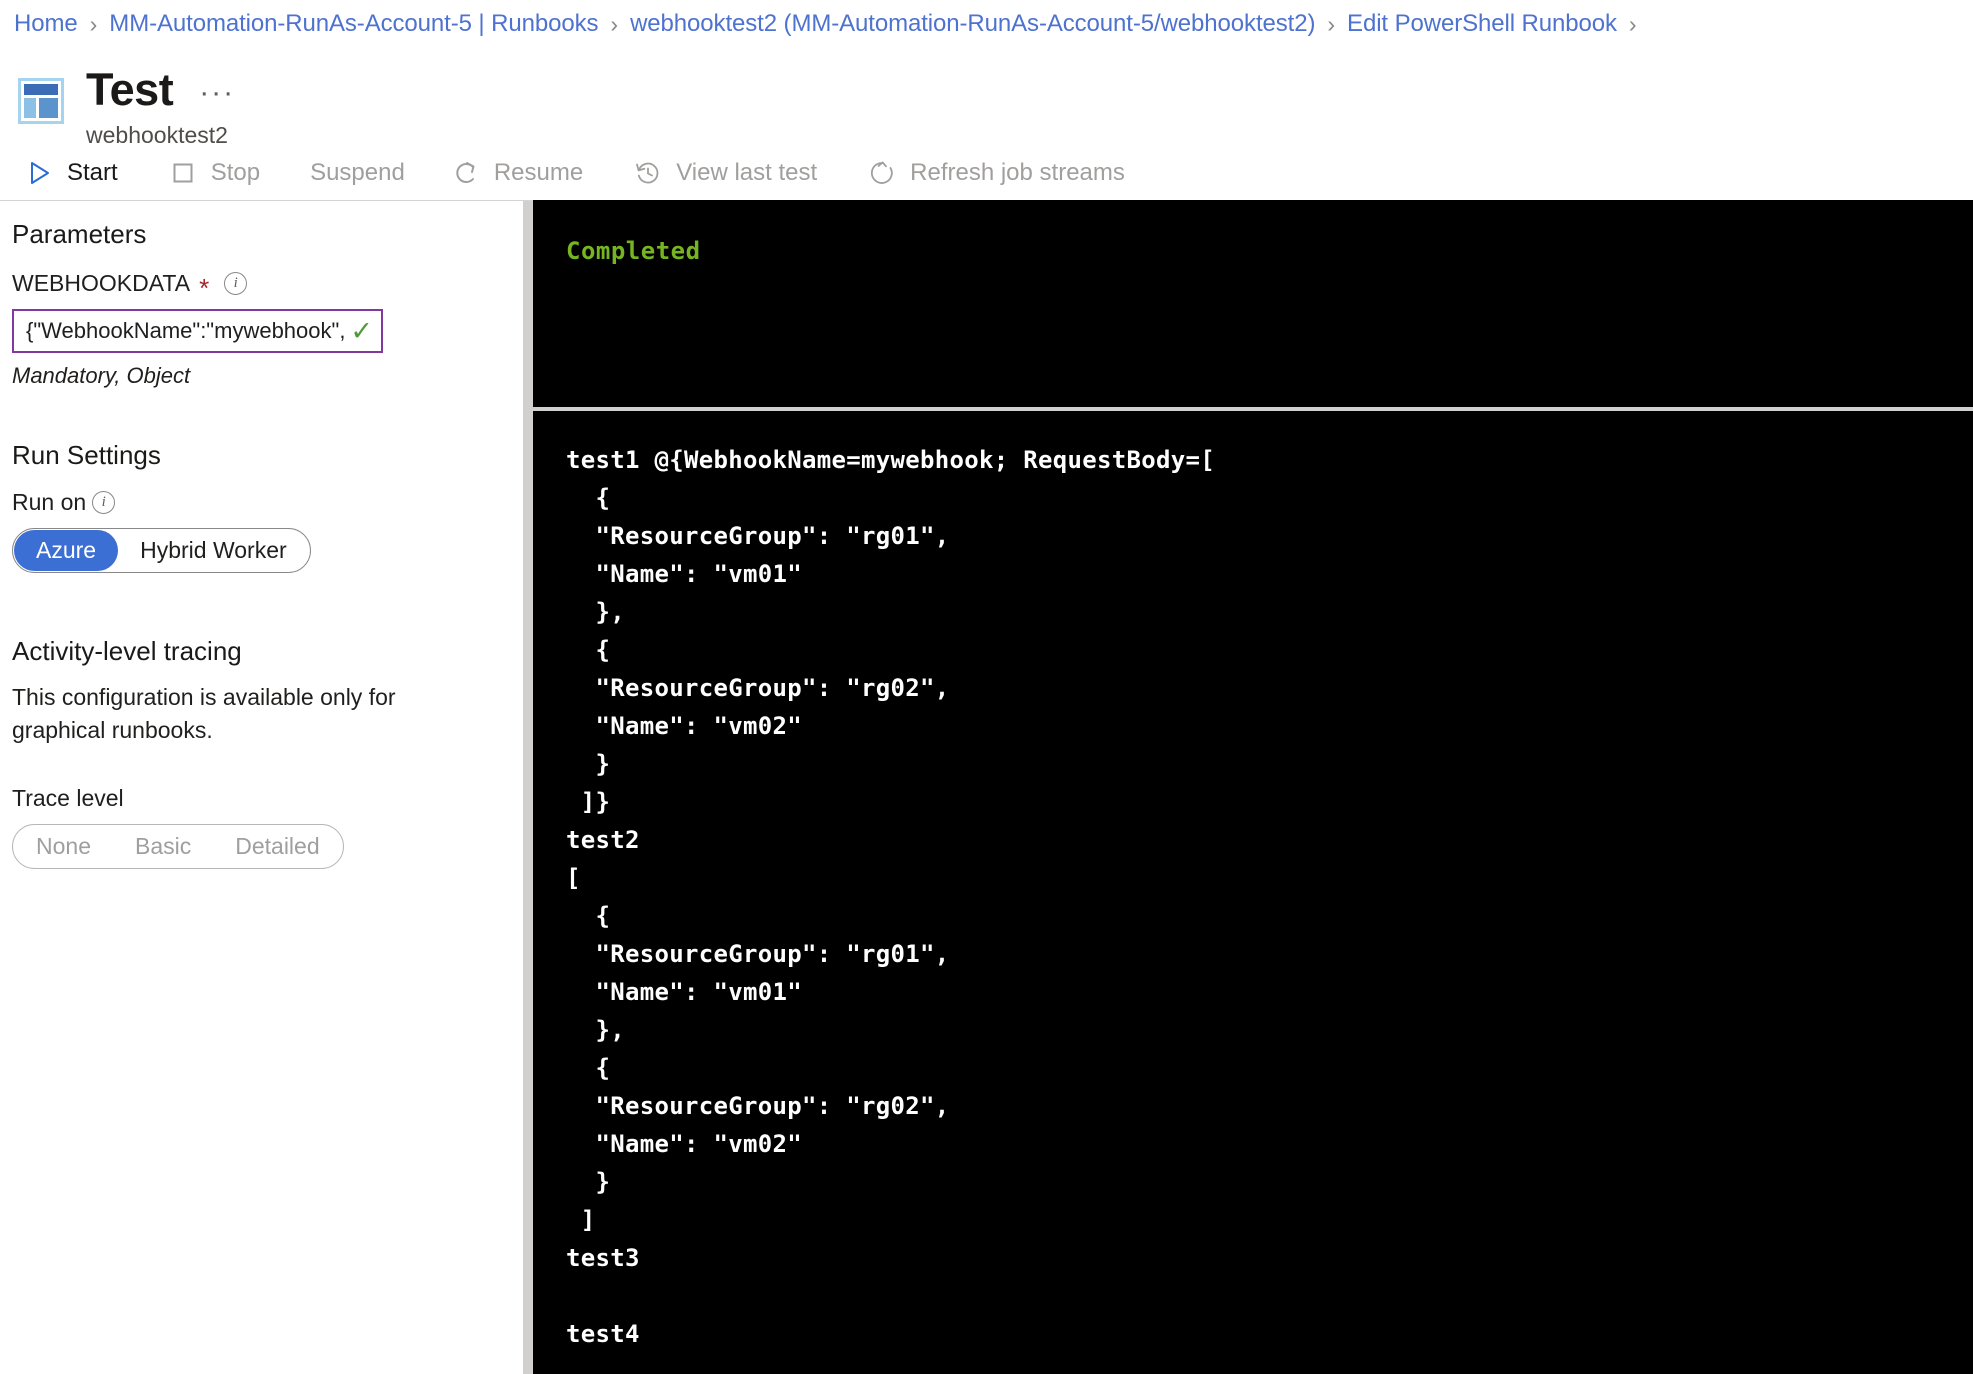 The height and width of the screenshot is (1374, 1973). What do you see at coordinates (130, 89) in the screenshot?
I see `page-title: Test` at bounding box center [130, 89].